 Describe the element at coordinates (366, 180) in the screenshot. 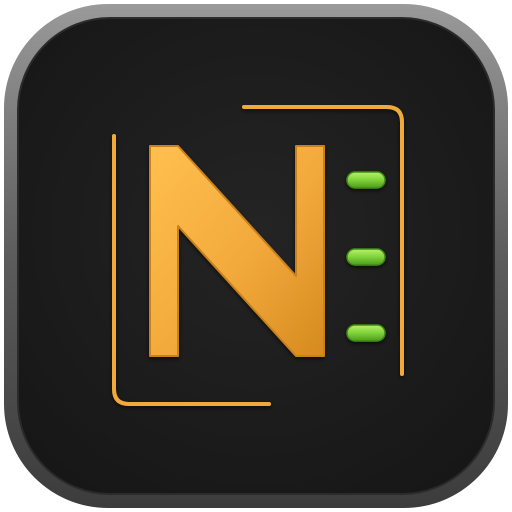

I see `indicator-dot-top` at that location.